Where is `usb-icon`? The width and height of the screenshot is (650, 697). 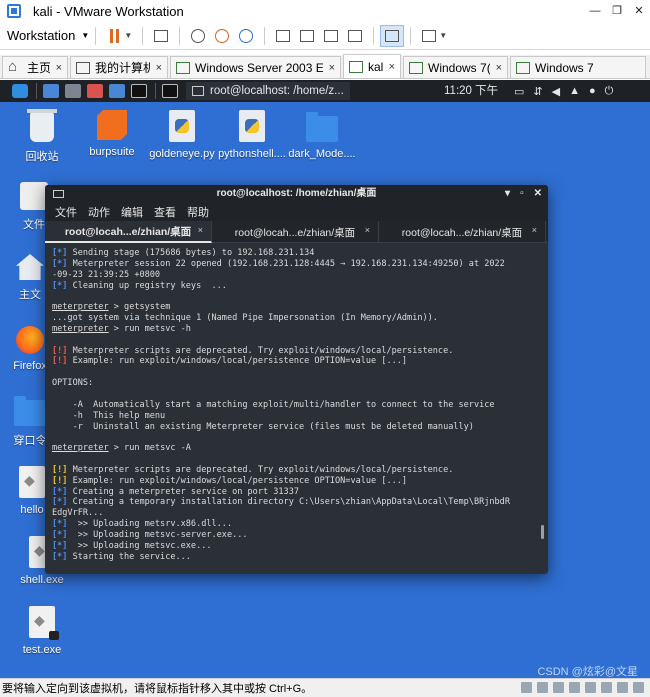
usb-icon is located at coordinates (574, 687).